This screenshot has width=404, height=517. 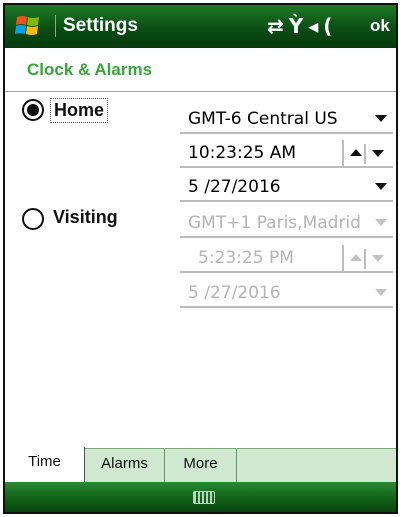 What do you see at coordinates (90, 69) in the screenshot?
I see `page-title: Clock & Alarms` at bounding box center [90, 69].